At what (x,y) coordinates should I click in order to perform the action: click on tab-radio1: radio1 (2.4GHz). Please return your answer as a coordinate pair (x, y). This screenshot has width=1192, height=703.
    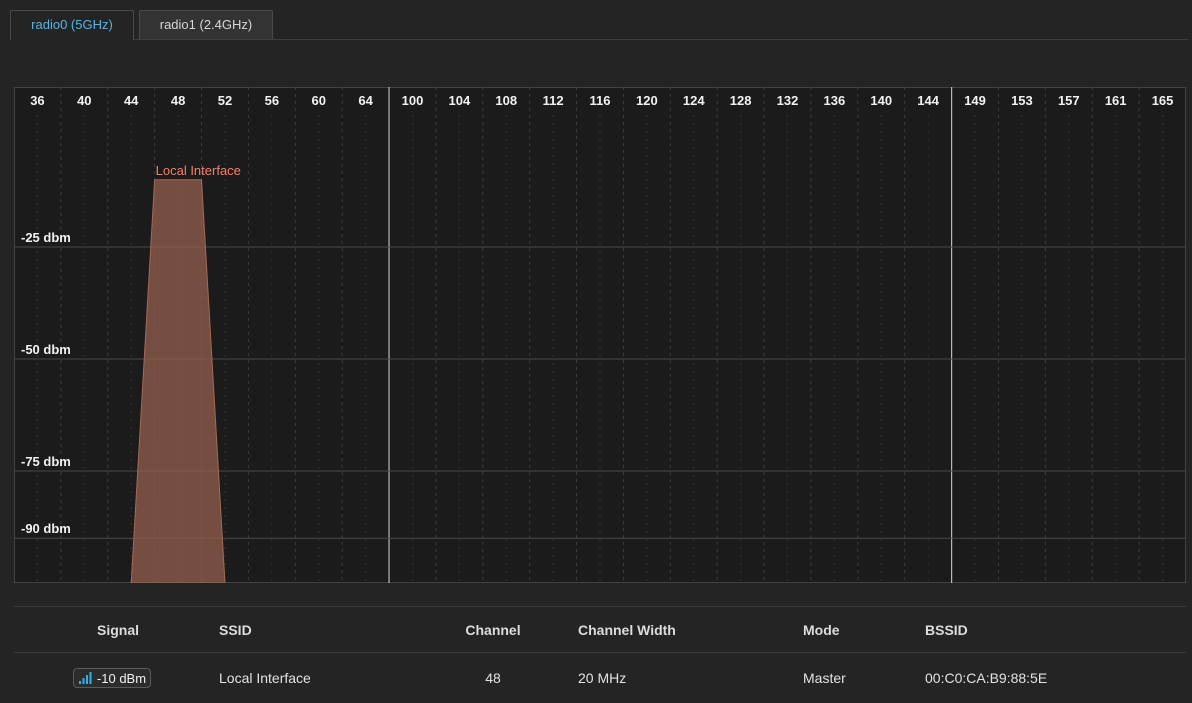
    Looking at the image, I should click on (206, 24).